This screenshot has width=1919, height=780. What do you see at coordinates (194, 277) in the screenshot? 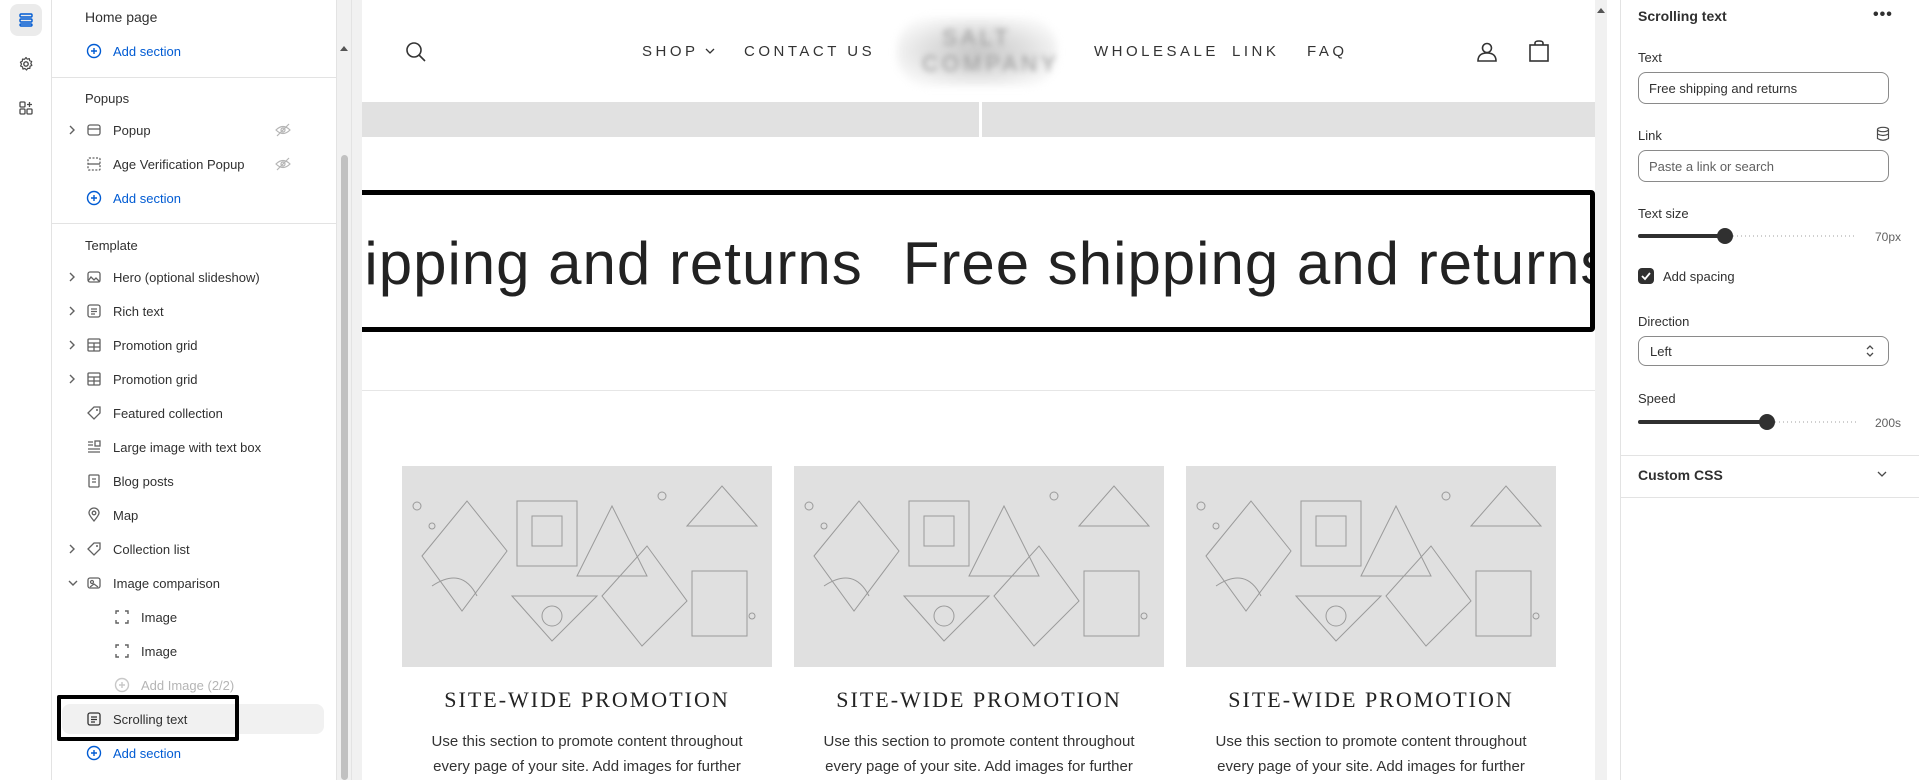
I see `section-item-hero-optional-slideshow: Hero (optional slideshow)` at bounding box center [194, 277].